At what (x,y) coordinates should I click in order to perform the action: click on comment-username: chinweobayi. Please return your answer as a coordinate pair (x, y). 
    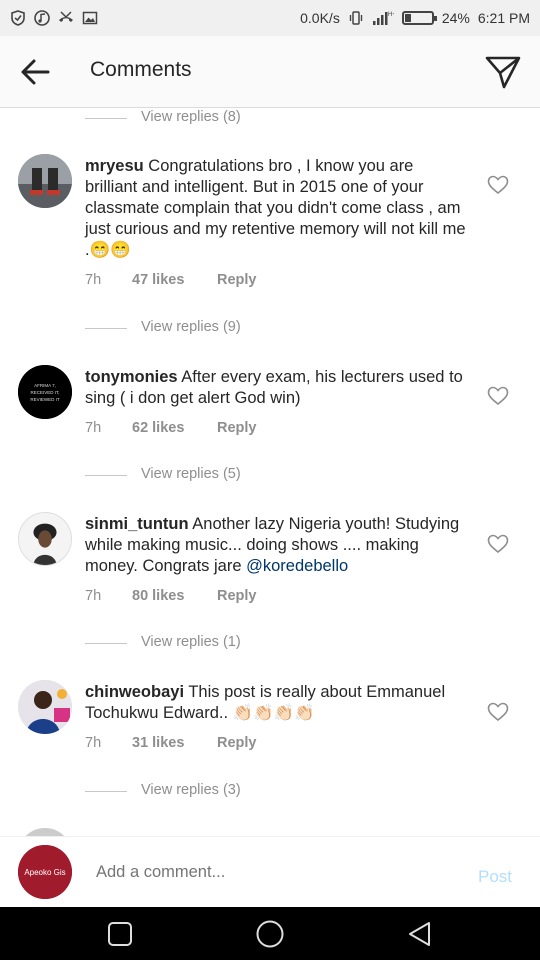
    Looking at the image, I should click on (134, 692).